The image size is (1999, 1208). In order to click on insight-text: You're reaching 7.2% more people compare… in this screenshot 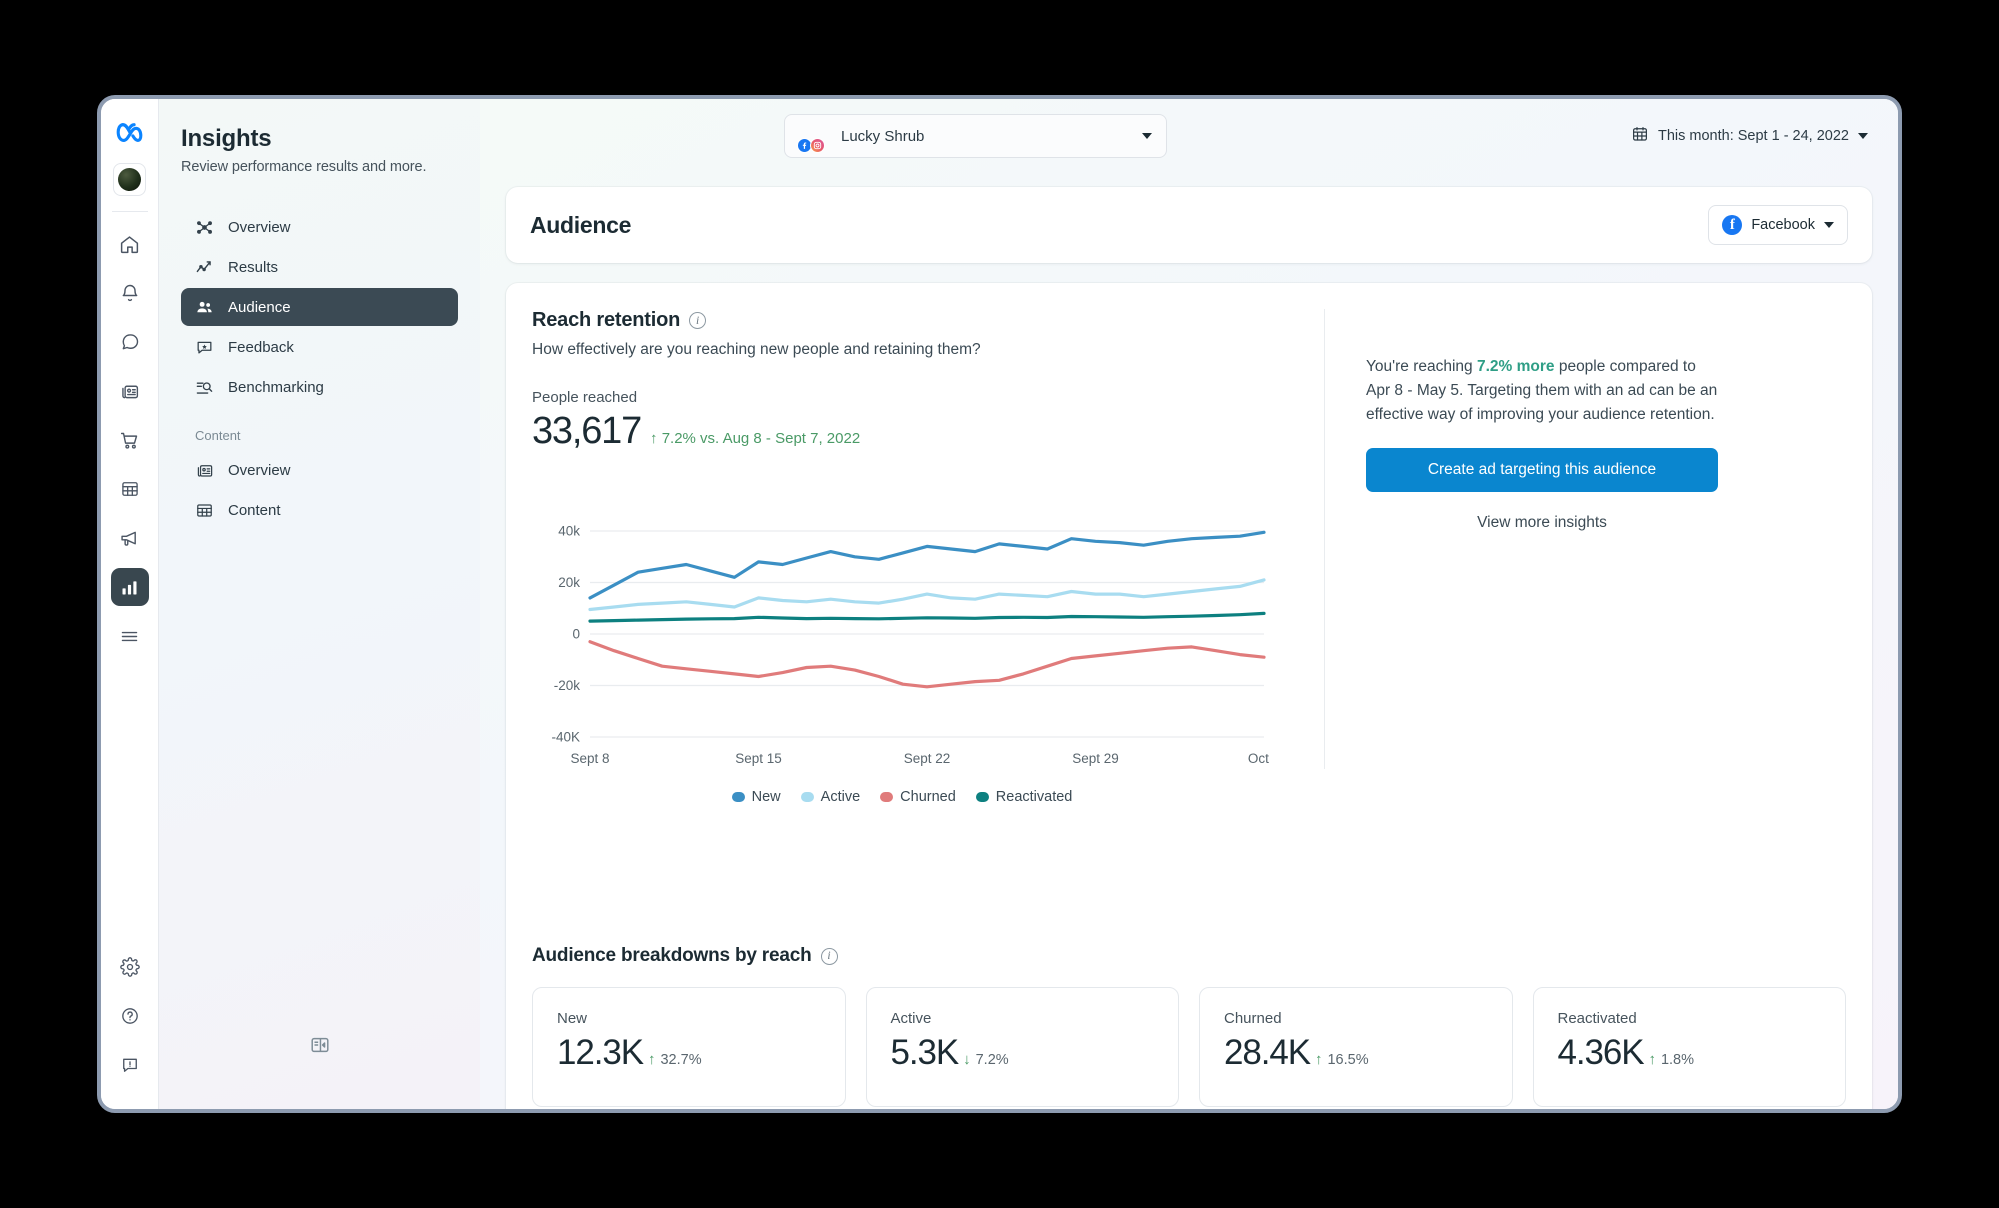, I will do `click(1542, 391)`.